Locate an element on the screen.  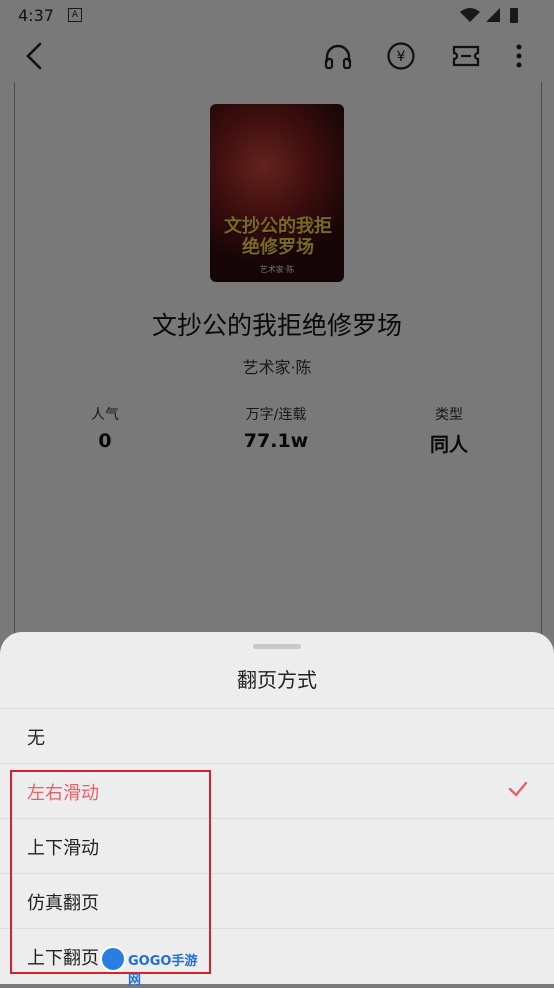
option-label: 无 is located at coordinates (36, 738).